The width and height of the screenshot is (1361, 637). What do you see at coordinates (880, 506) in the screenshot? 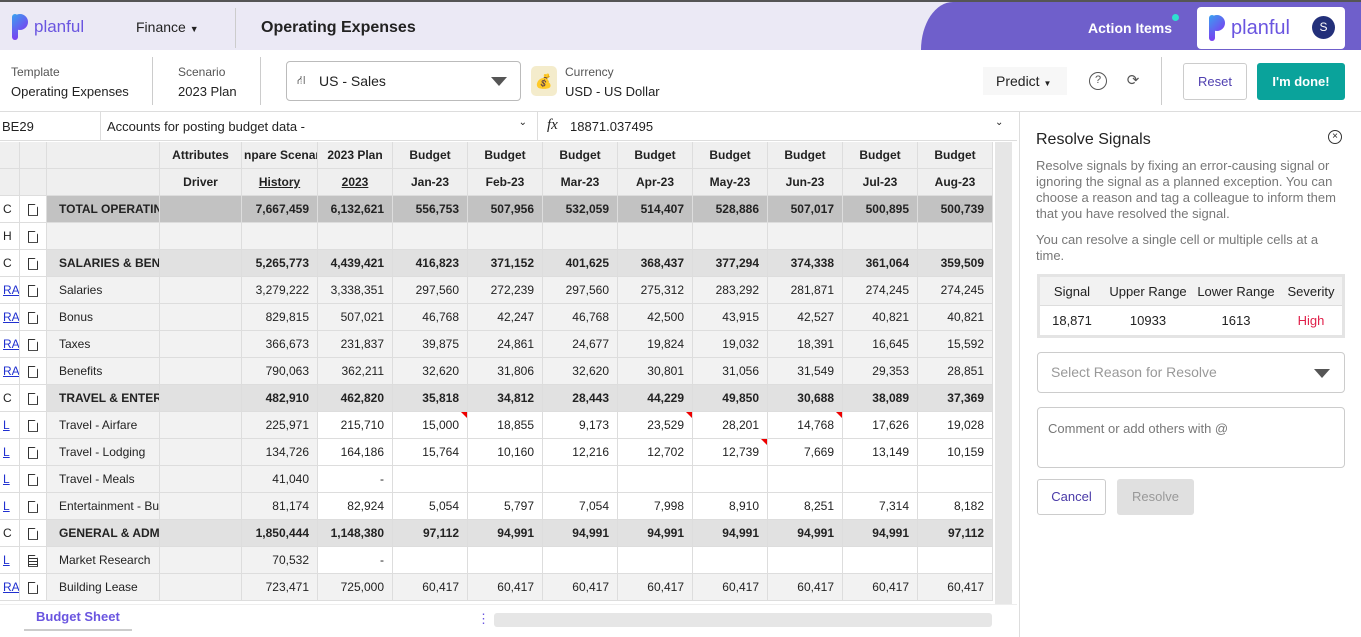
I see `month-cell: 7,314` at bounding box center [880, 506].